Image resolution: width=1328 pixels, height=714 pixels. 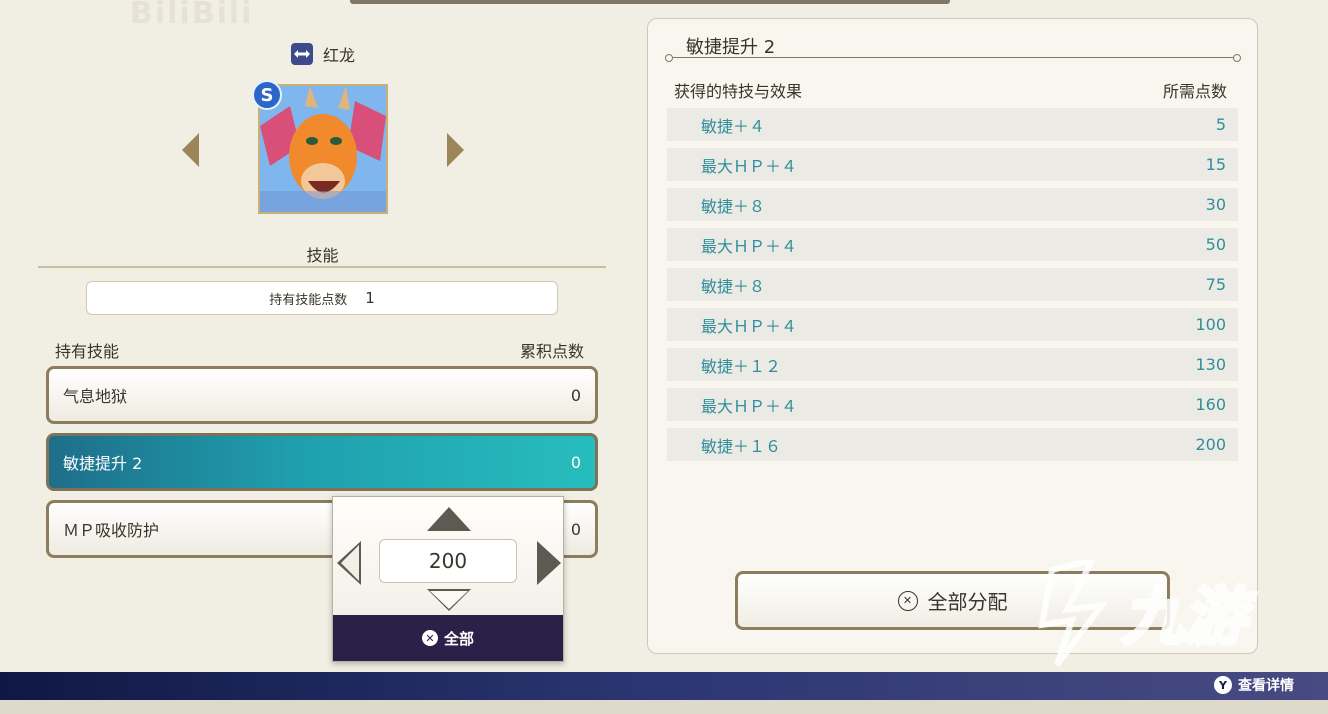 What do you see at coordinates (952, 364) in the screenshot?
I see `effect-row: 敏捷＋１２ 130` at bounding box center [952, 364].